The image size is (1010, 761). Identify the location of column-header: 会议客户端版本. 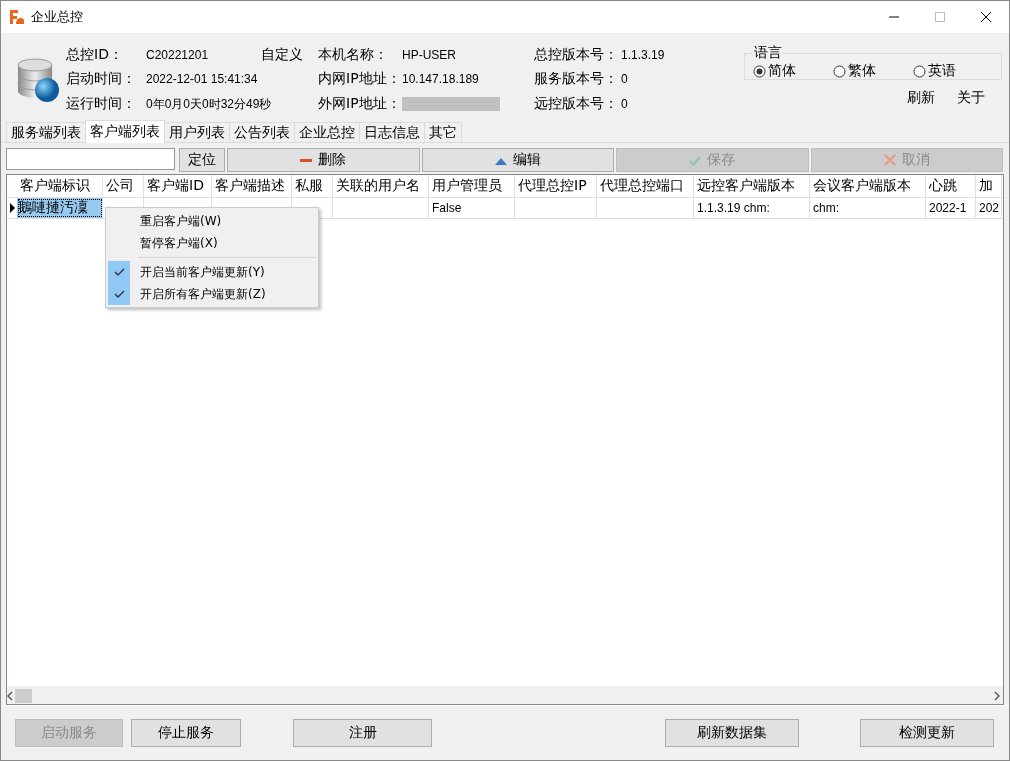
(868, 186).